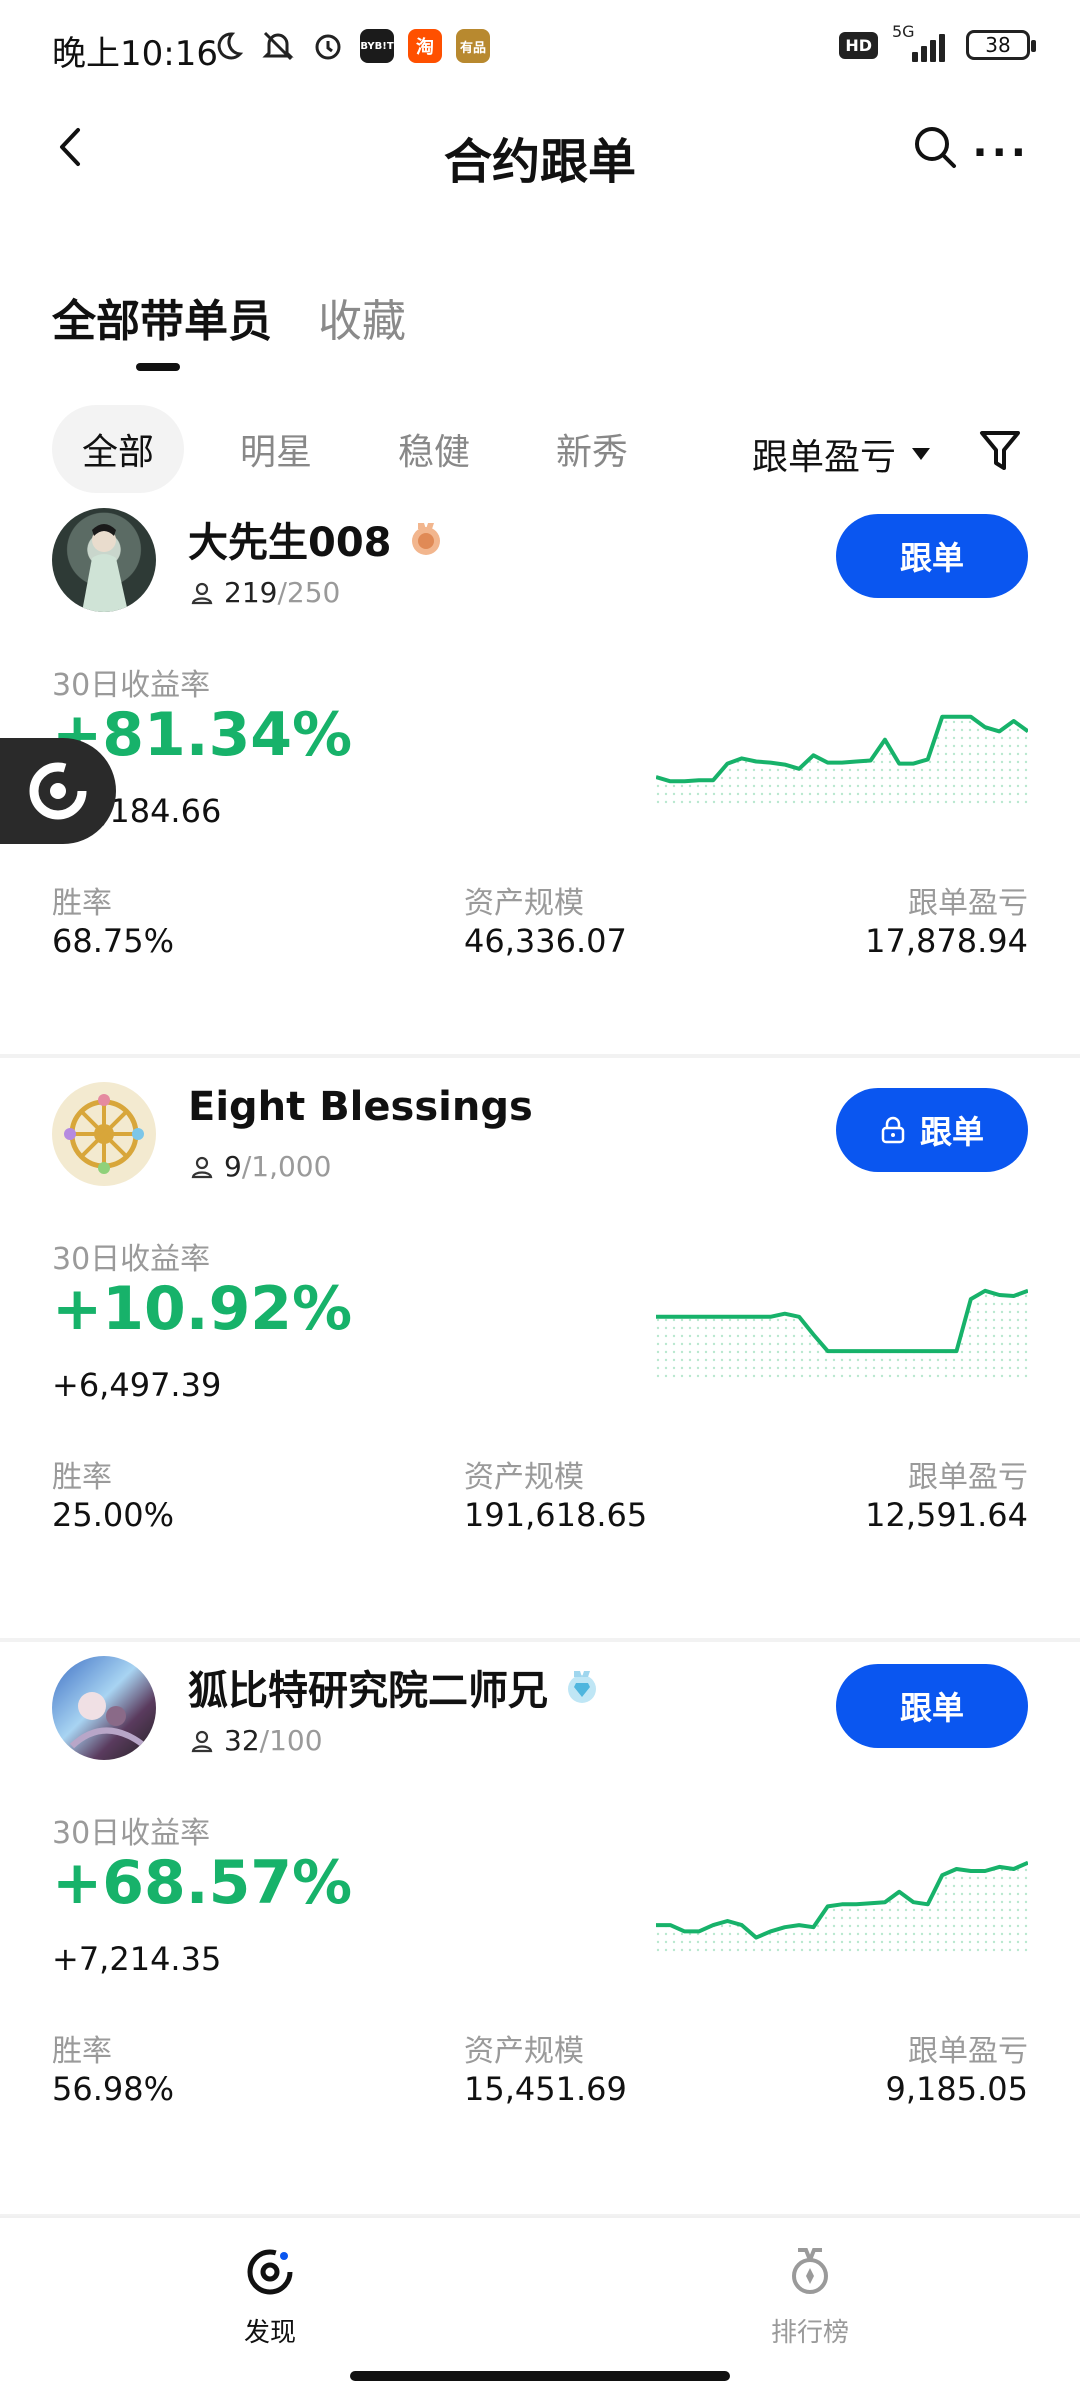 The height and width of the screenshot is (2400, 1080). What do you see at coordinates (202, 1883) in the screenshot?
I see `roi-value: +68.57%` at bounding box center [202, 1883].